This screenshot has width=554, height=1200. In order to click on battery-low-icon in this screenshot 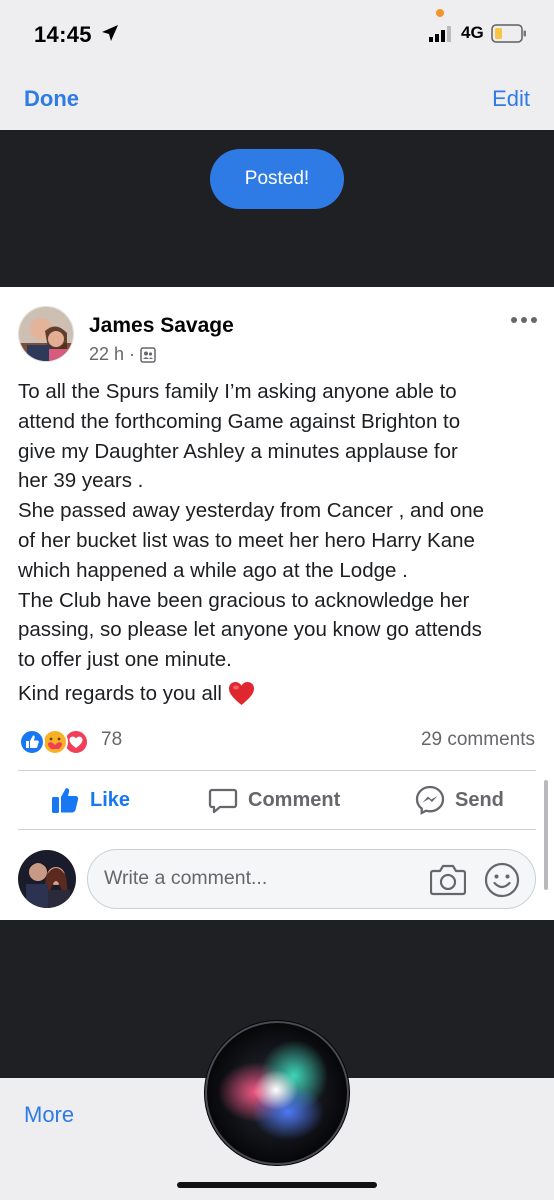, I will do `click(508, 33)`.